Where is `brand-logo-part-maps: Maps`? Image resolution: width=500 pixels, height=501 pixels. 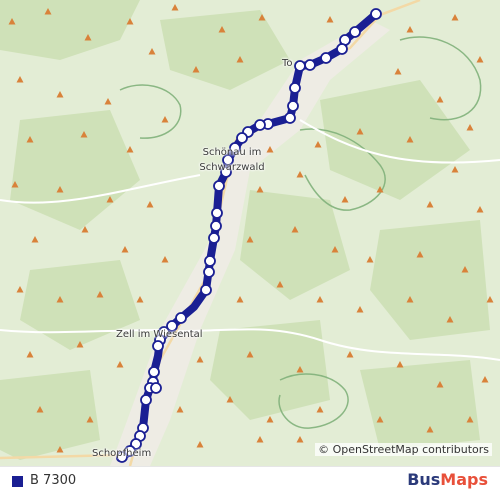 brand-logo-part-maps: Maps is located at coordinates (464, 479).